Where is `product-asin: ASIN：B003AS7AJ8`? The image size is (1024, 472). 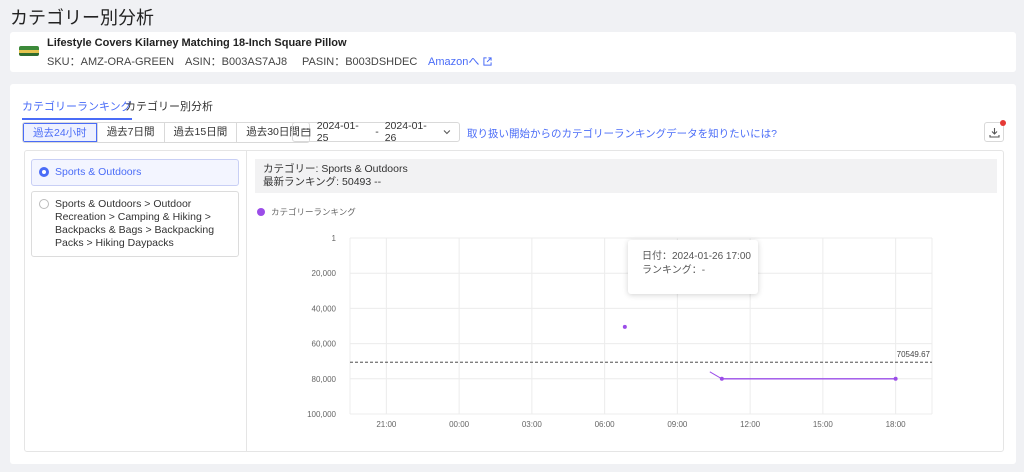
product-asin: ASIN：B003AS7AJ8 is located at coordinates (236, 62).